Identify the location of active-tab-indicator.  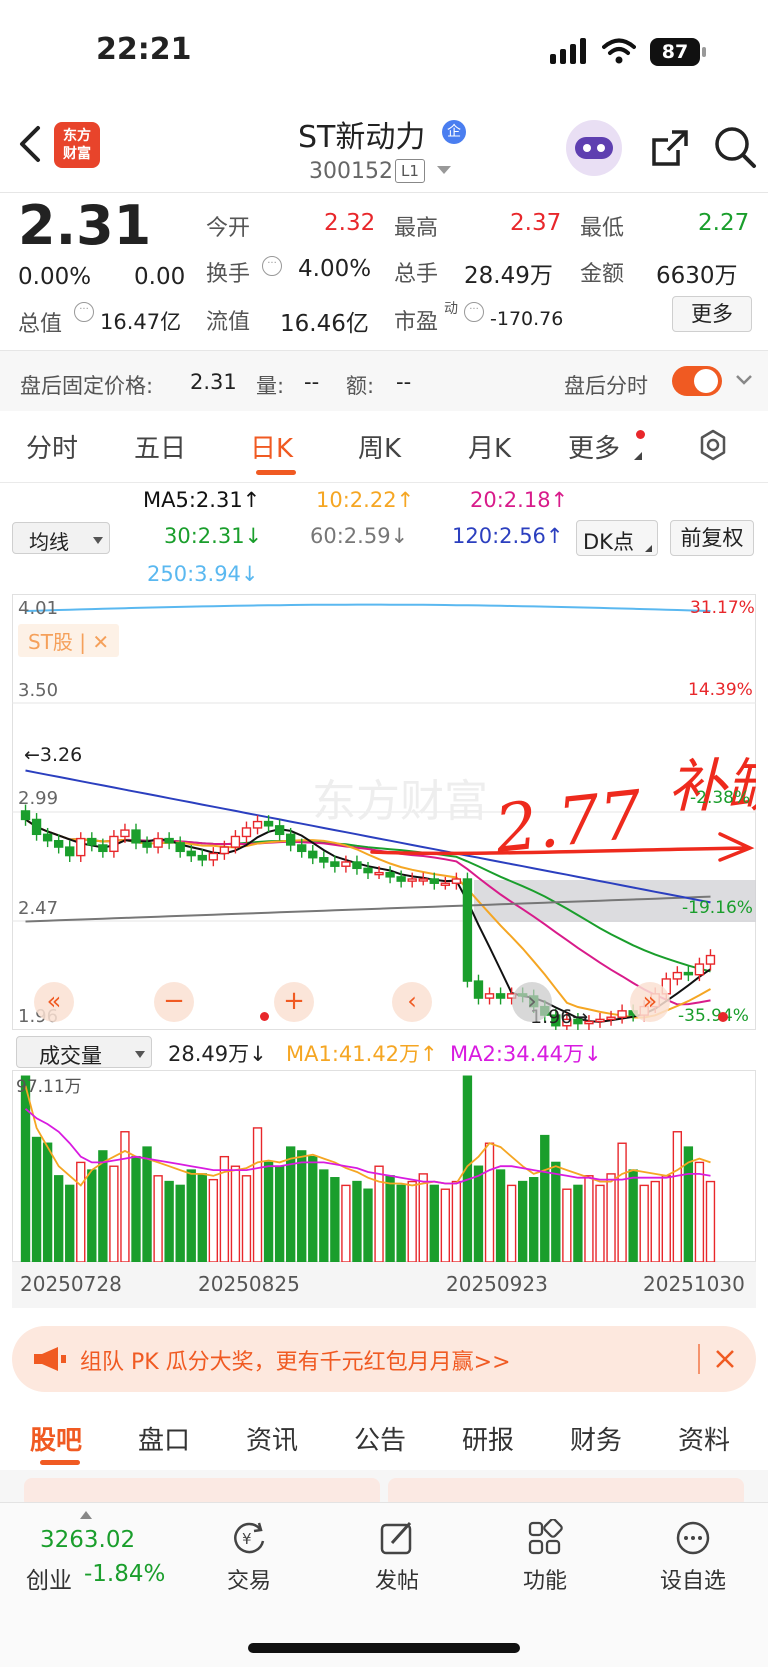
(60, 1462).